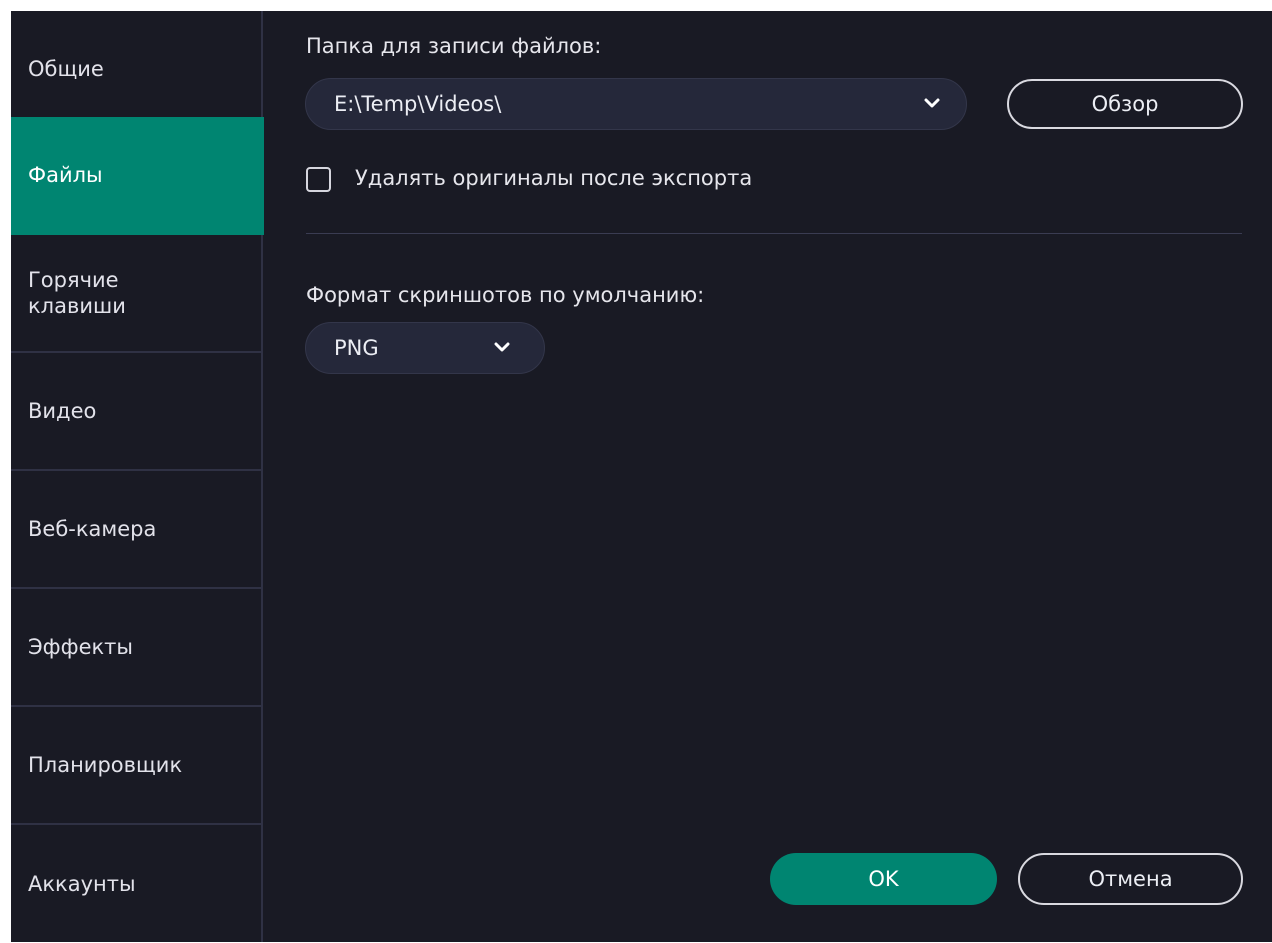 The height and width of the screenshot is (943, 1272). I want to click on sidebar-item-scheduler: Планировщик, so click(137, 766).